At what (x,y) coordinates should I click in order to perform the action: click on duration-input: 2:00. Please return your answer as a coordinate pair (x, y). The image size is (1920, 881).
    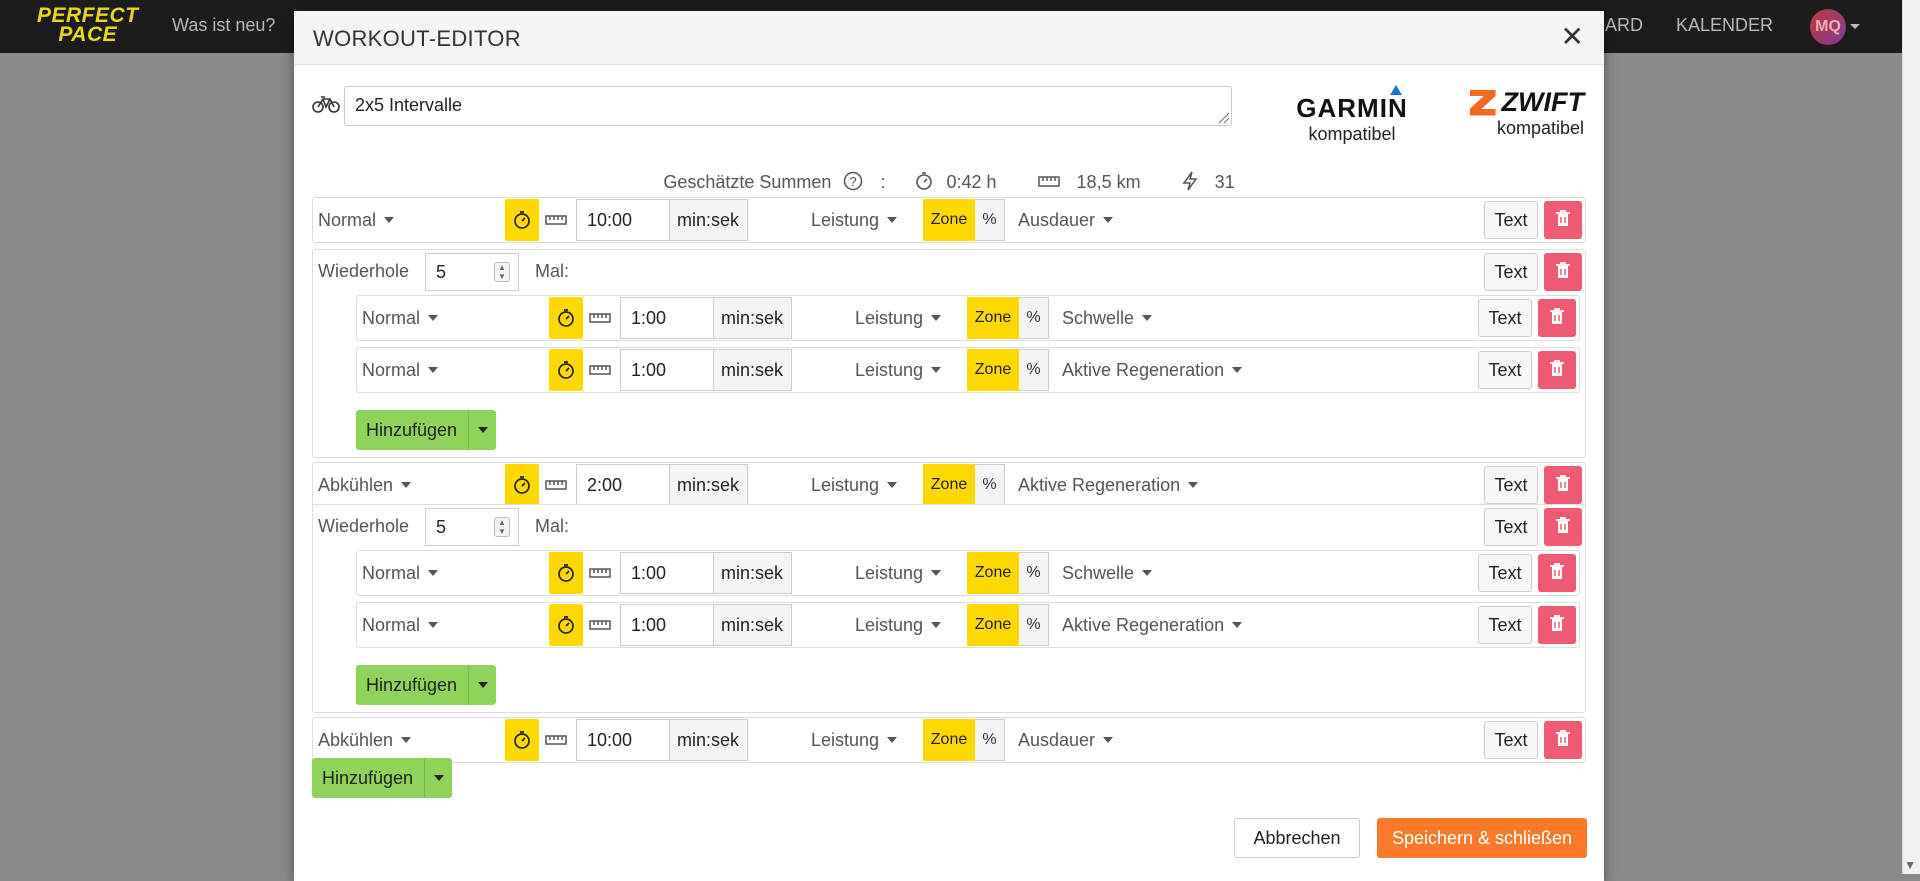
    Looking at the image, I should click on (623, 485).